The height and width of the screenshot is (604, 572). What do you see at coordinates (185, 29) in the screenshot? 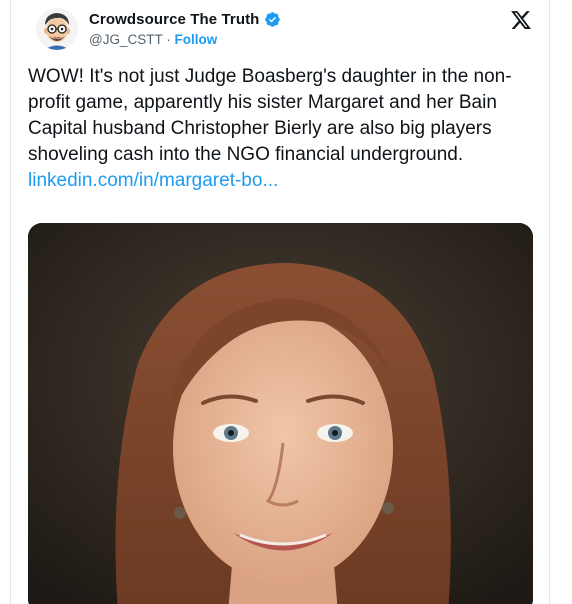
I see `author-block: Crowdsource The Truth @JG_CSTT · Follow` at bounding box center [185, 29].